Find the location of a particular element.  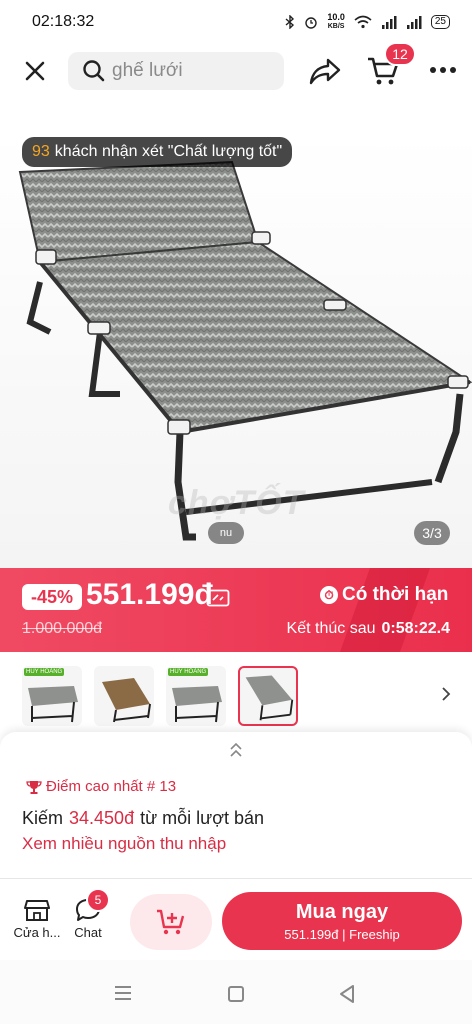

chevron-right-icon is located at coordinates (446, 694).